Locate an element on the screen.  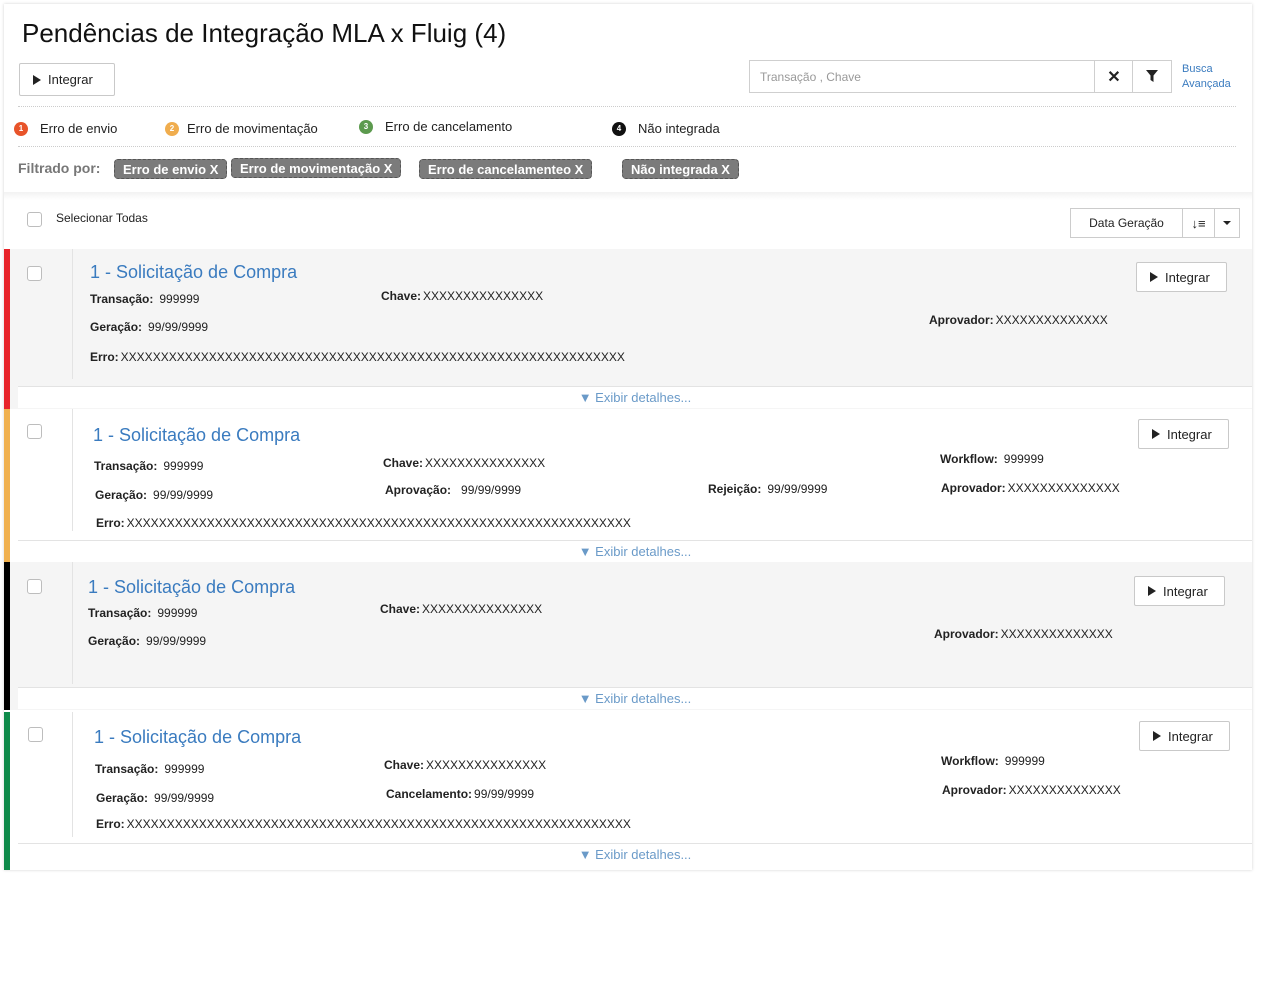
legend-label: Erro de envio is located at coordinates (79, 128).